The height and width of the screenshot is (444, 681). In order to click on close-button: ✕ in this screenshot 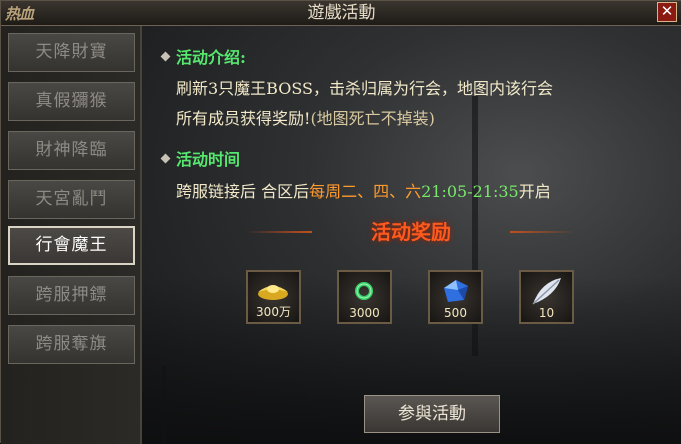, I will do `click(667, 12)`.